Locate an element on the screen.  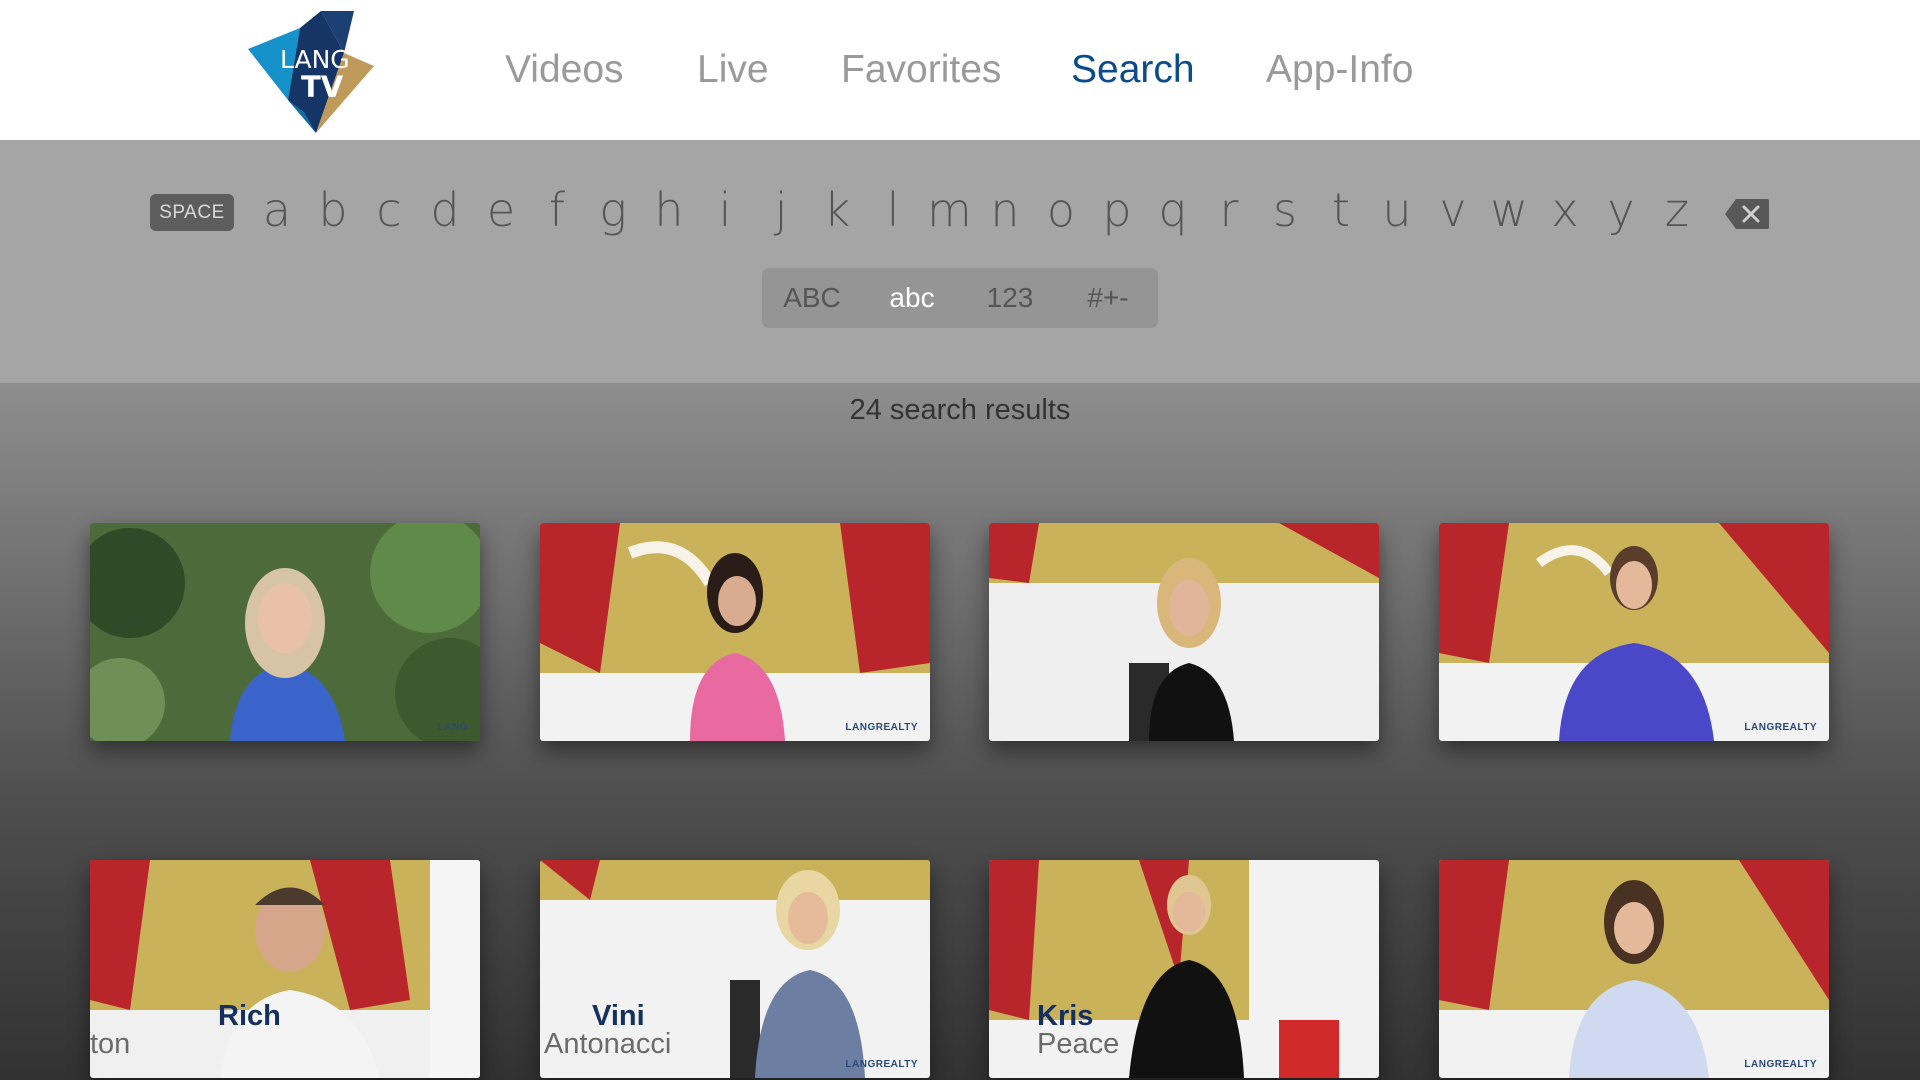
presenter-last-name: Antonacci is located at coordinates (608, 1044).